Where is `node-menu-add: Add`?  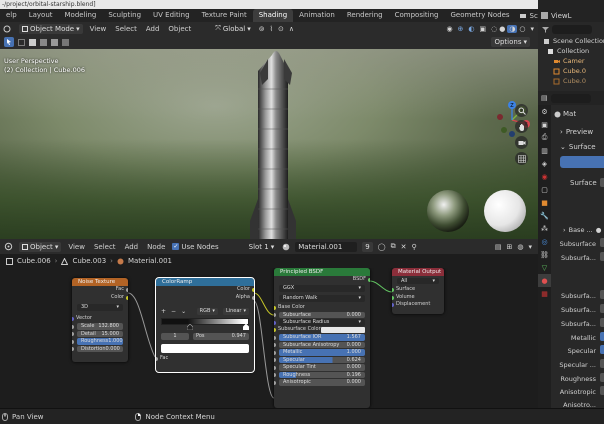 node-menu-add: Add is located at coordinates (132, 247).